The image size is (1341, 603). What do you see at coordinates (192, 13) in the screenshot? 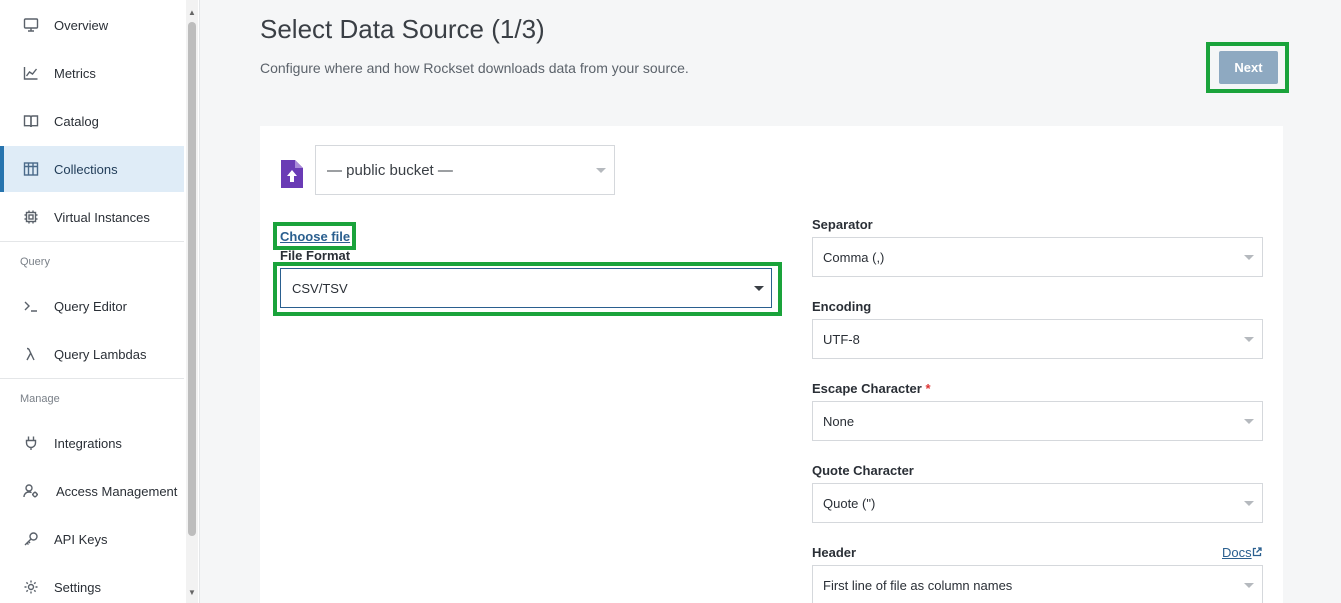
I see `scroll-up-arrow-icon: ▲` at bounding box center [192, 13].